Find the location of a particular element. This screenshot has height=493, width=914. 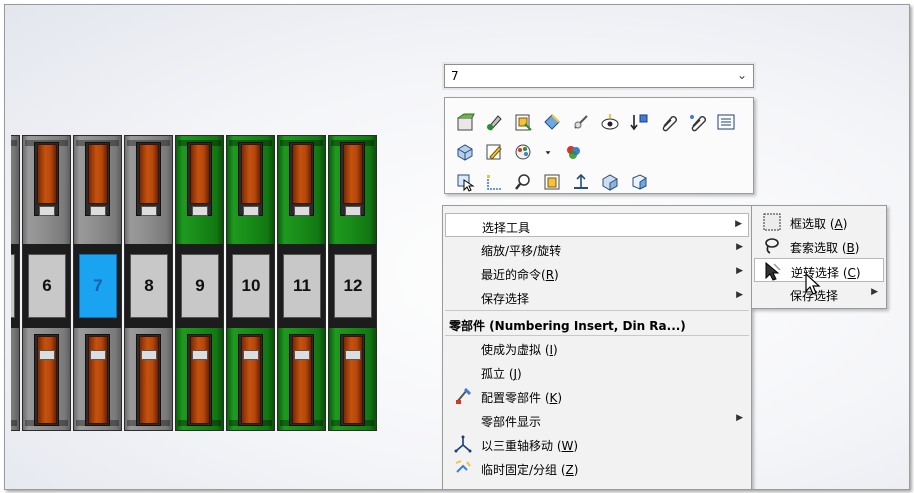

lasso-select-icon is located at coordinates (772, 246).